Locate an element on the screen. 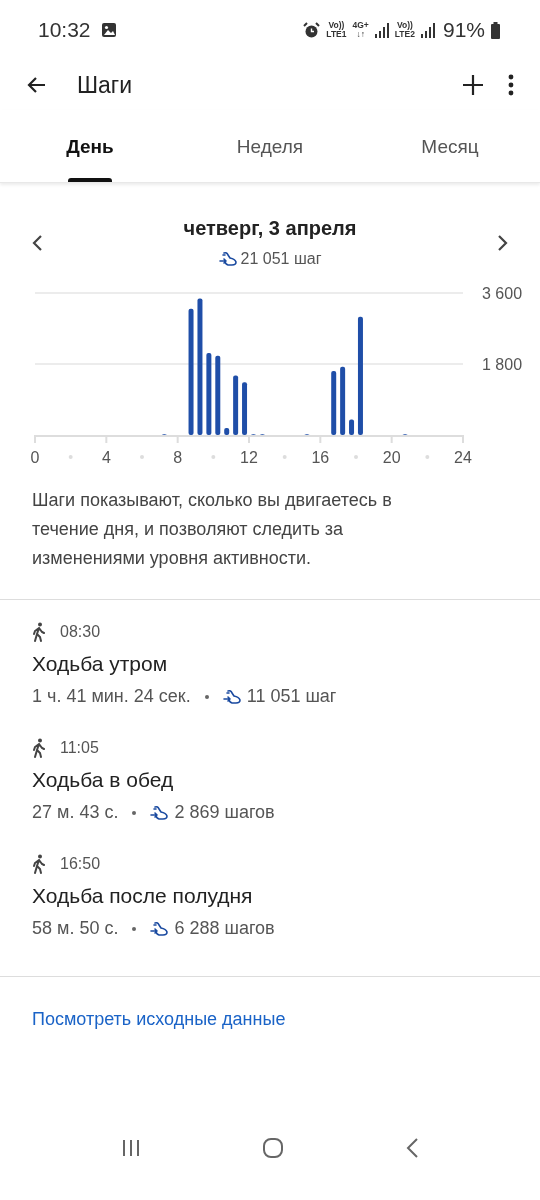 This screenshot has height=1200, width=540. x-tick-label: 8 is located at coordinates (178, 457).